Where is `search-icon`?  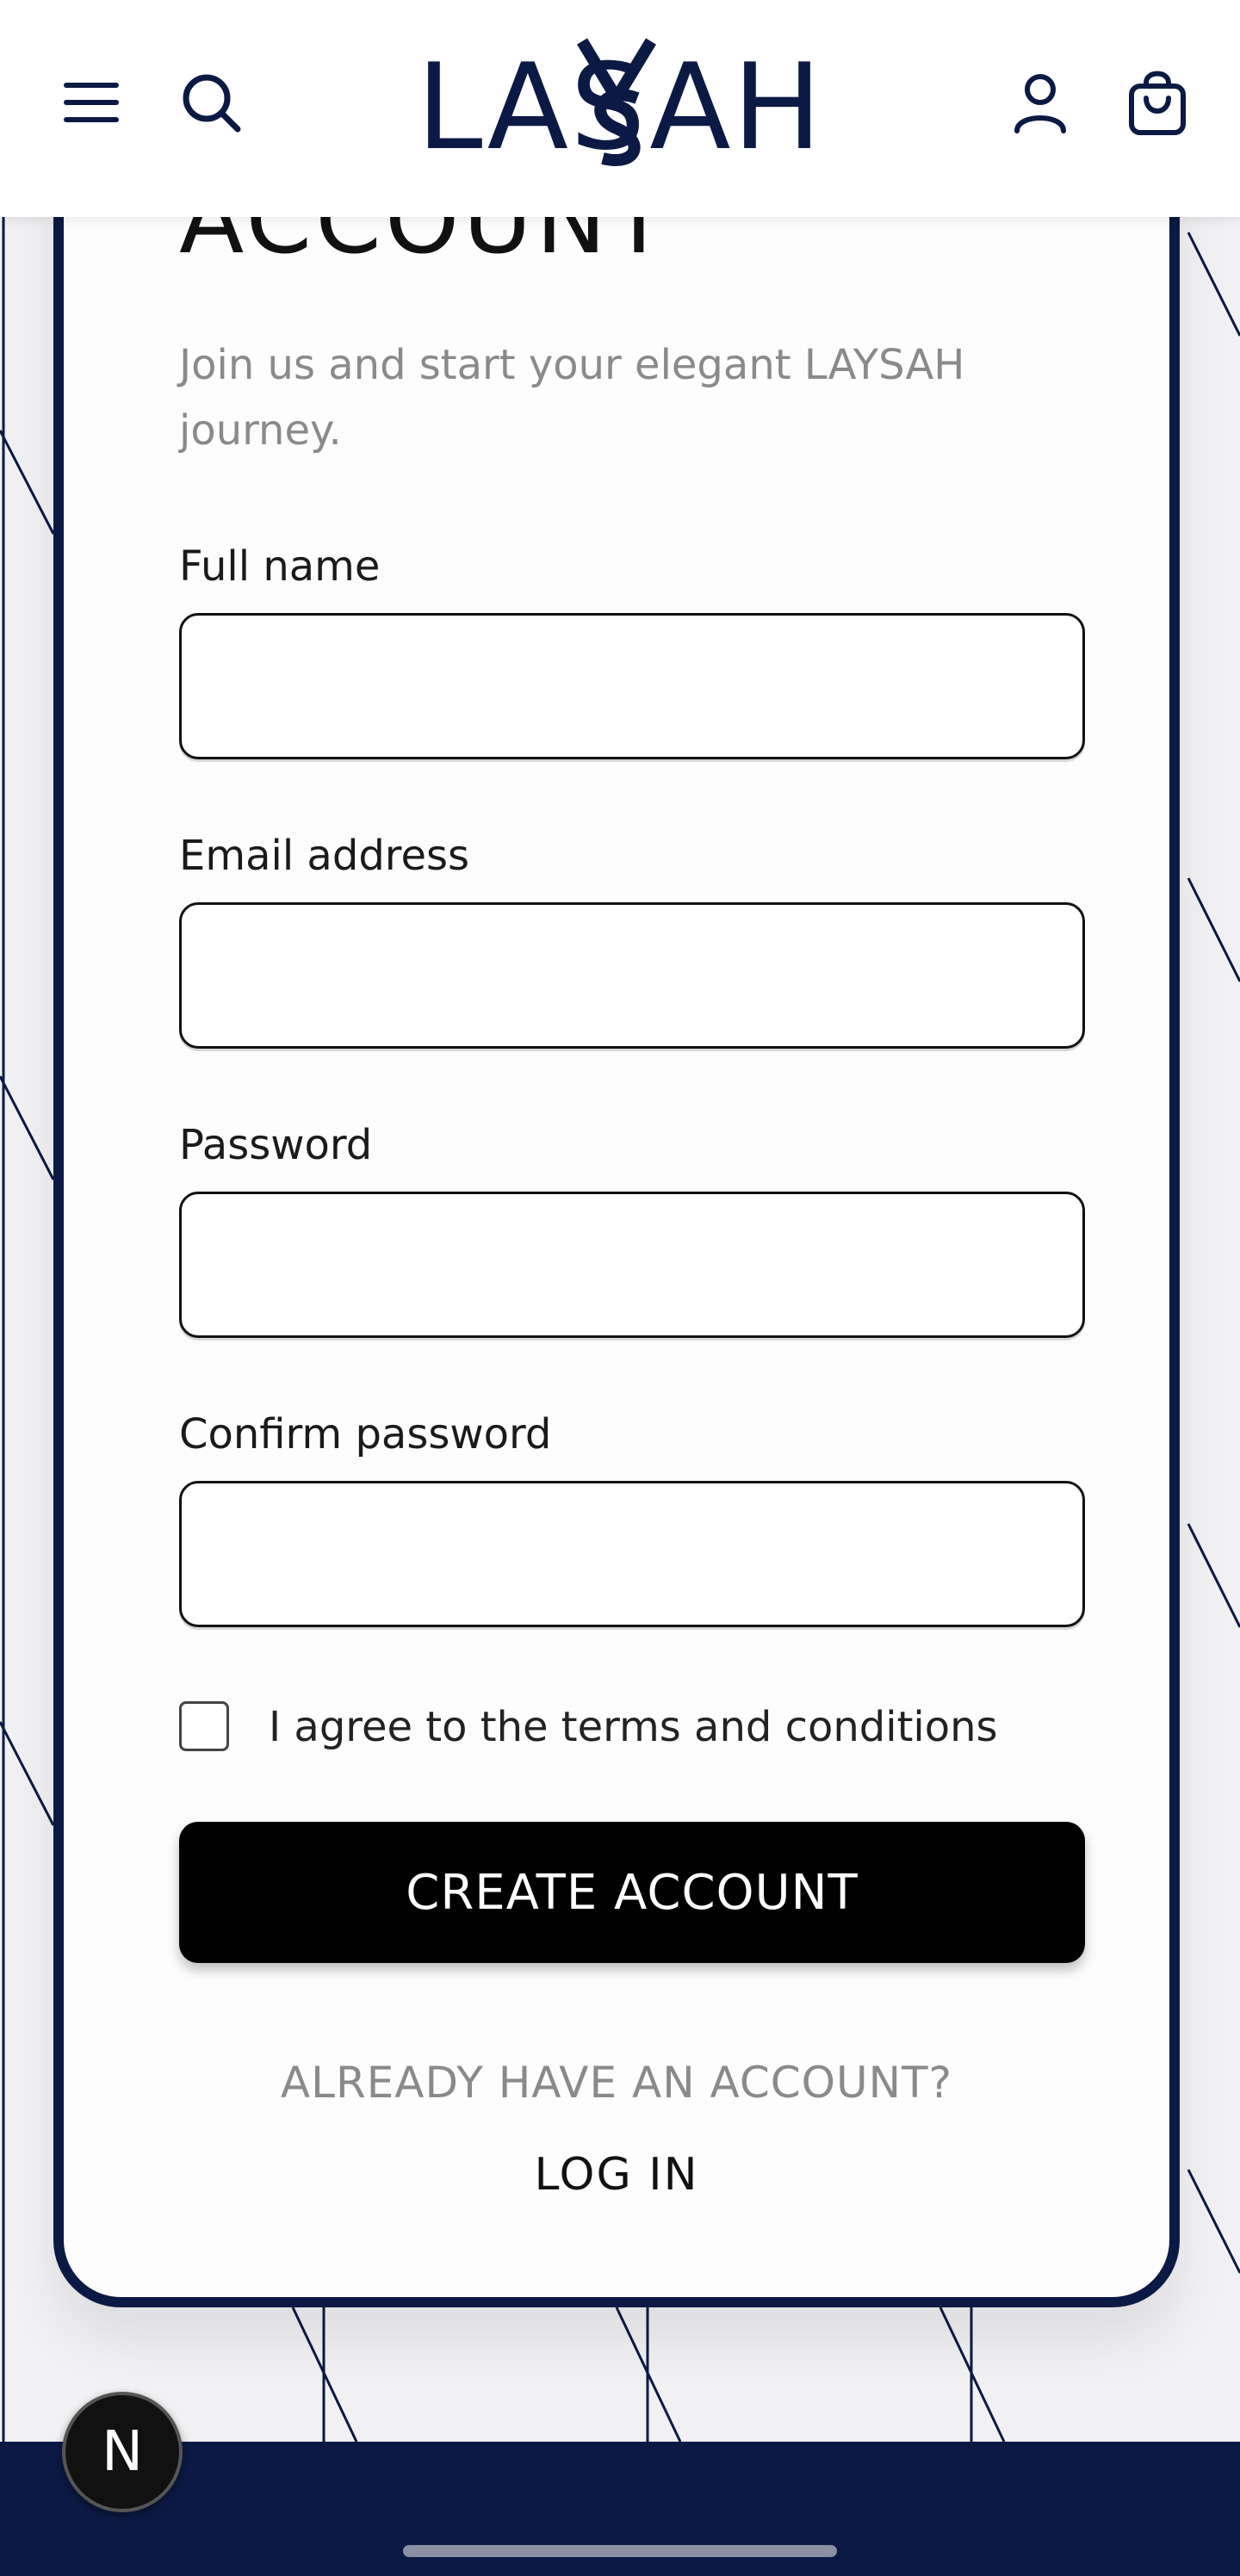
search-icon is located at coordinates (212, 103).